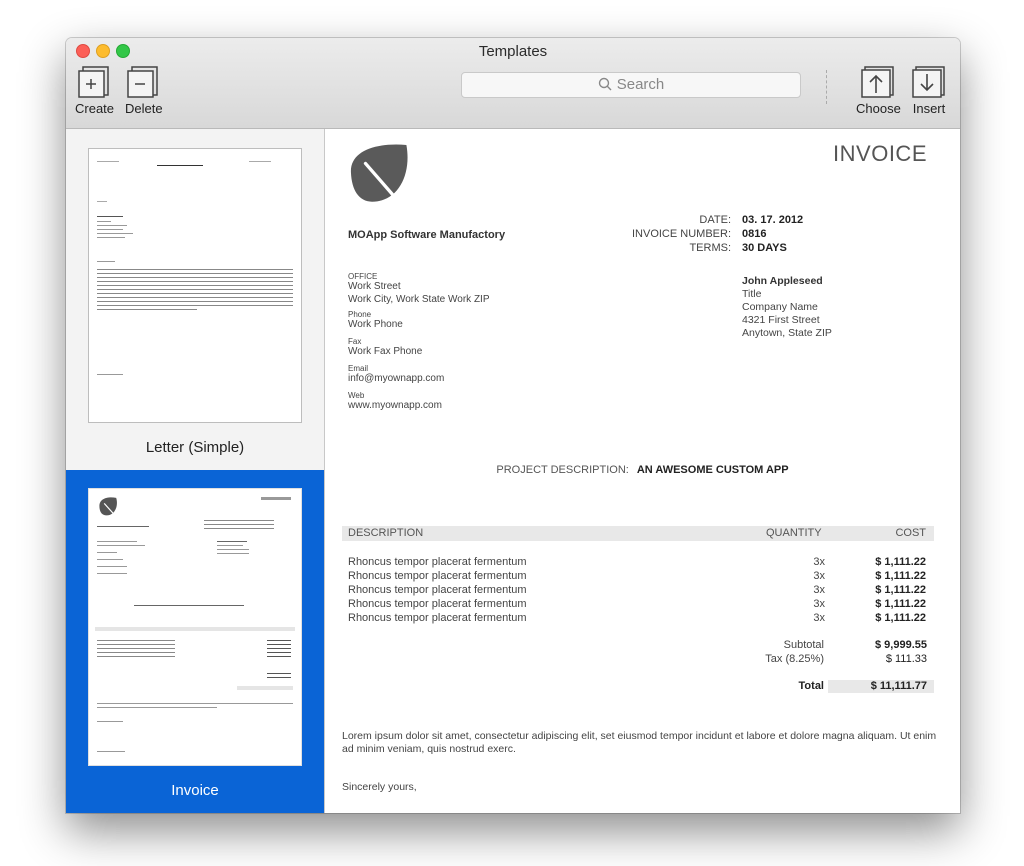  Describe the element at coordinates (195, 447) in the screenshot. I see `template-label-letter: Letter (Simple)` at that location.